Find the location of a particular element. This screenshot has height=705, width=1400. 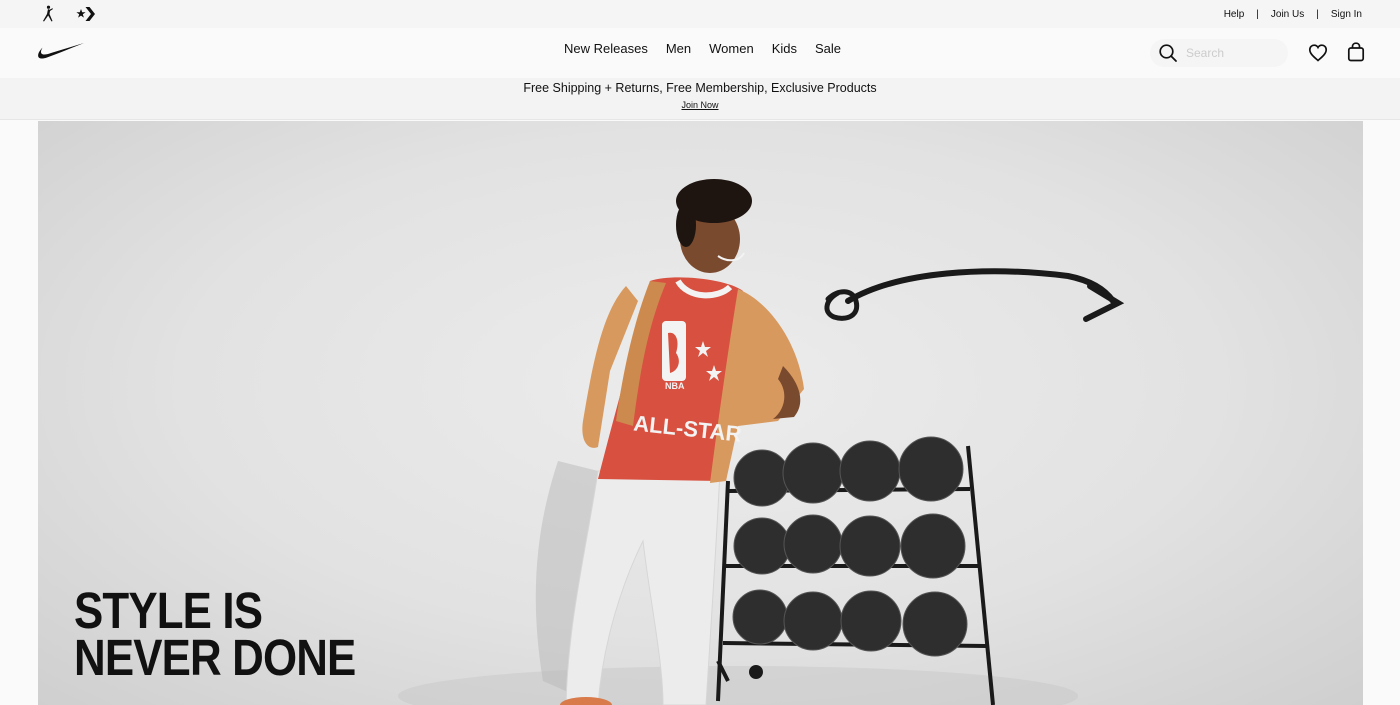

headline-line-1: STYLE IS is located at coordinates (168, 610).